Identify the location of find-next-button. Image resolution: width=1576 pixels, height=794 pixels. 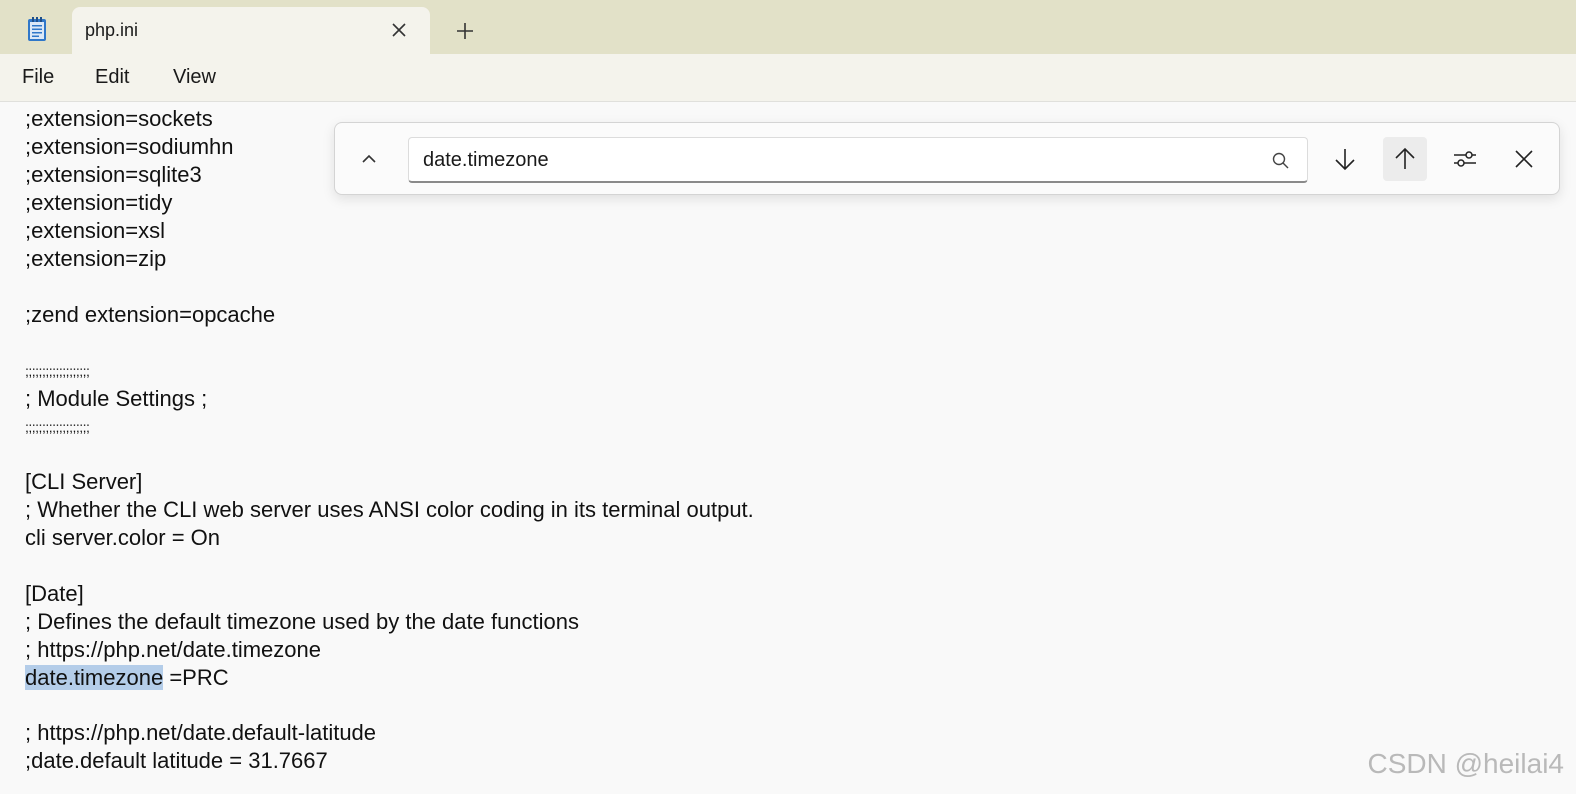
(1345, 159).